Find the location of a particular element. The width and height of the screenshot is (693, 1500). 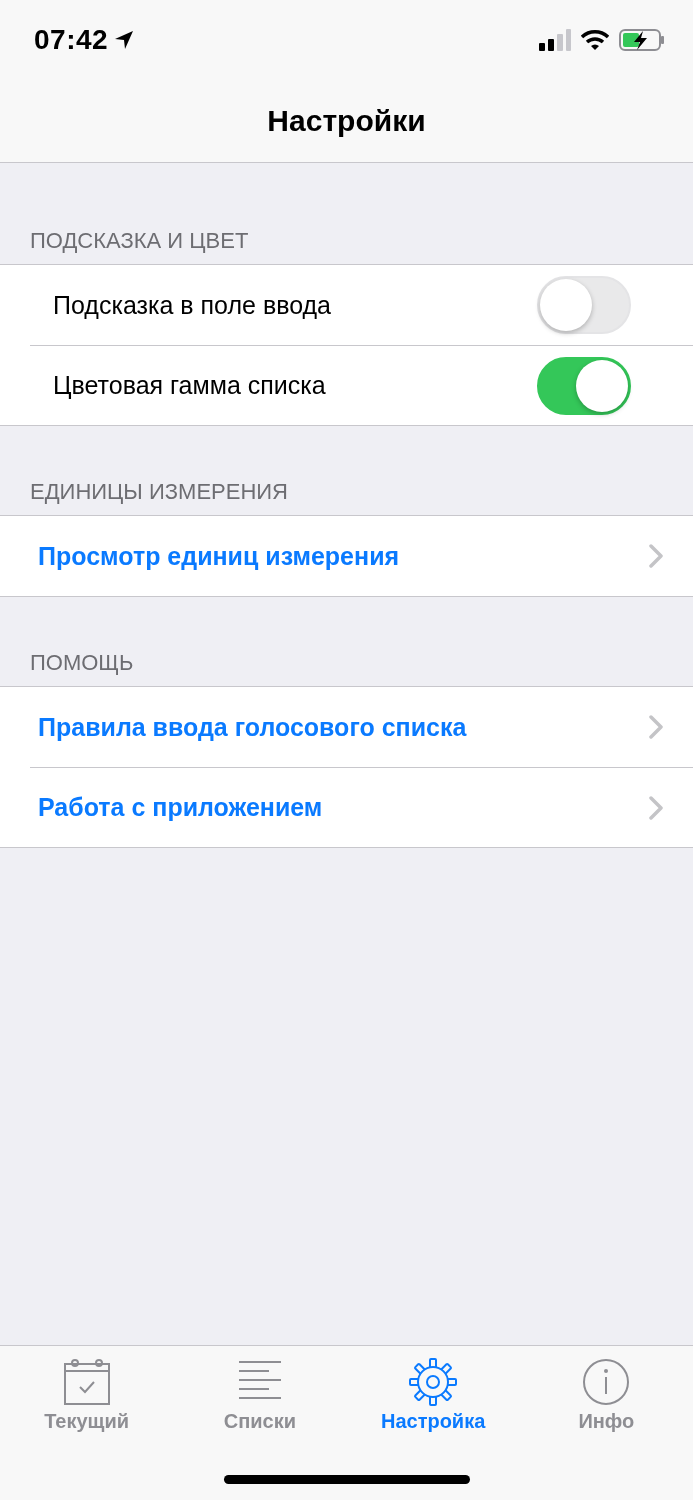

tab-button: Текущий is located at coordinates (87, 1395).